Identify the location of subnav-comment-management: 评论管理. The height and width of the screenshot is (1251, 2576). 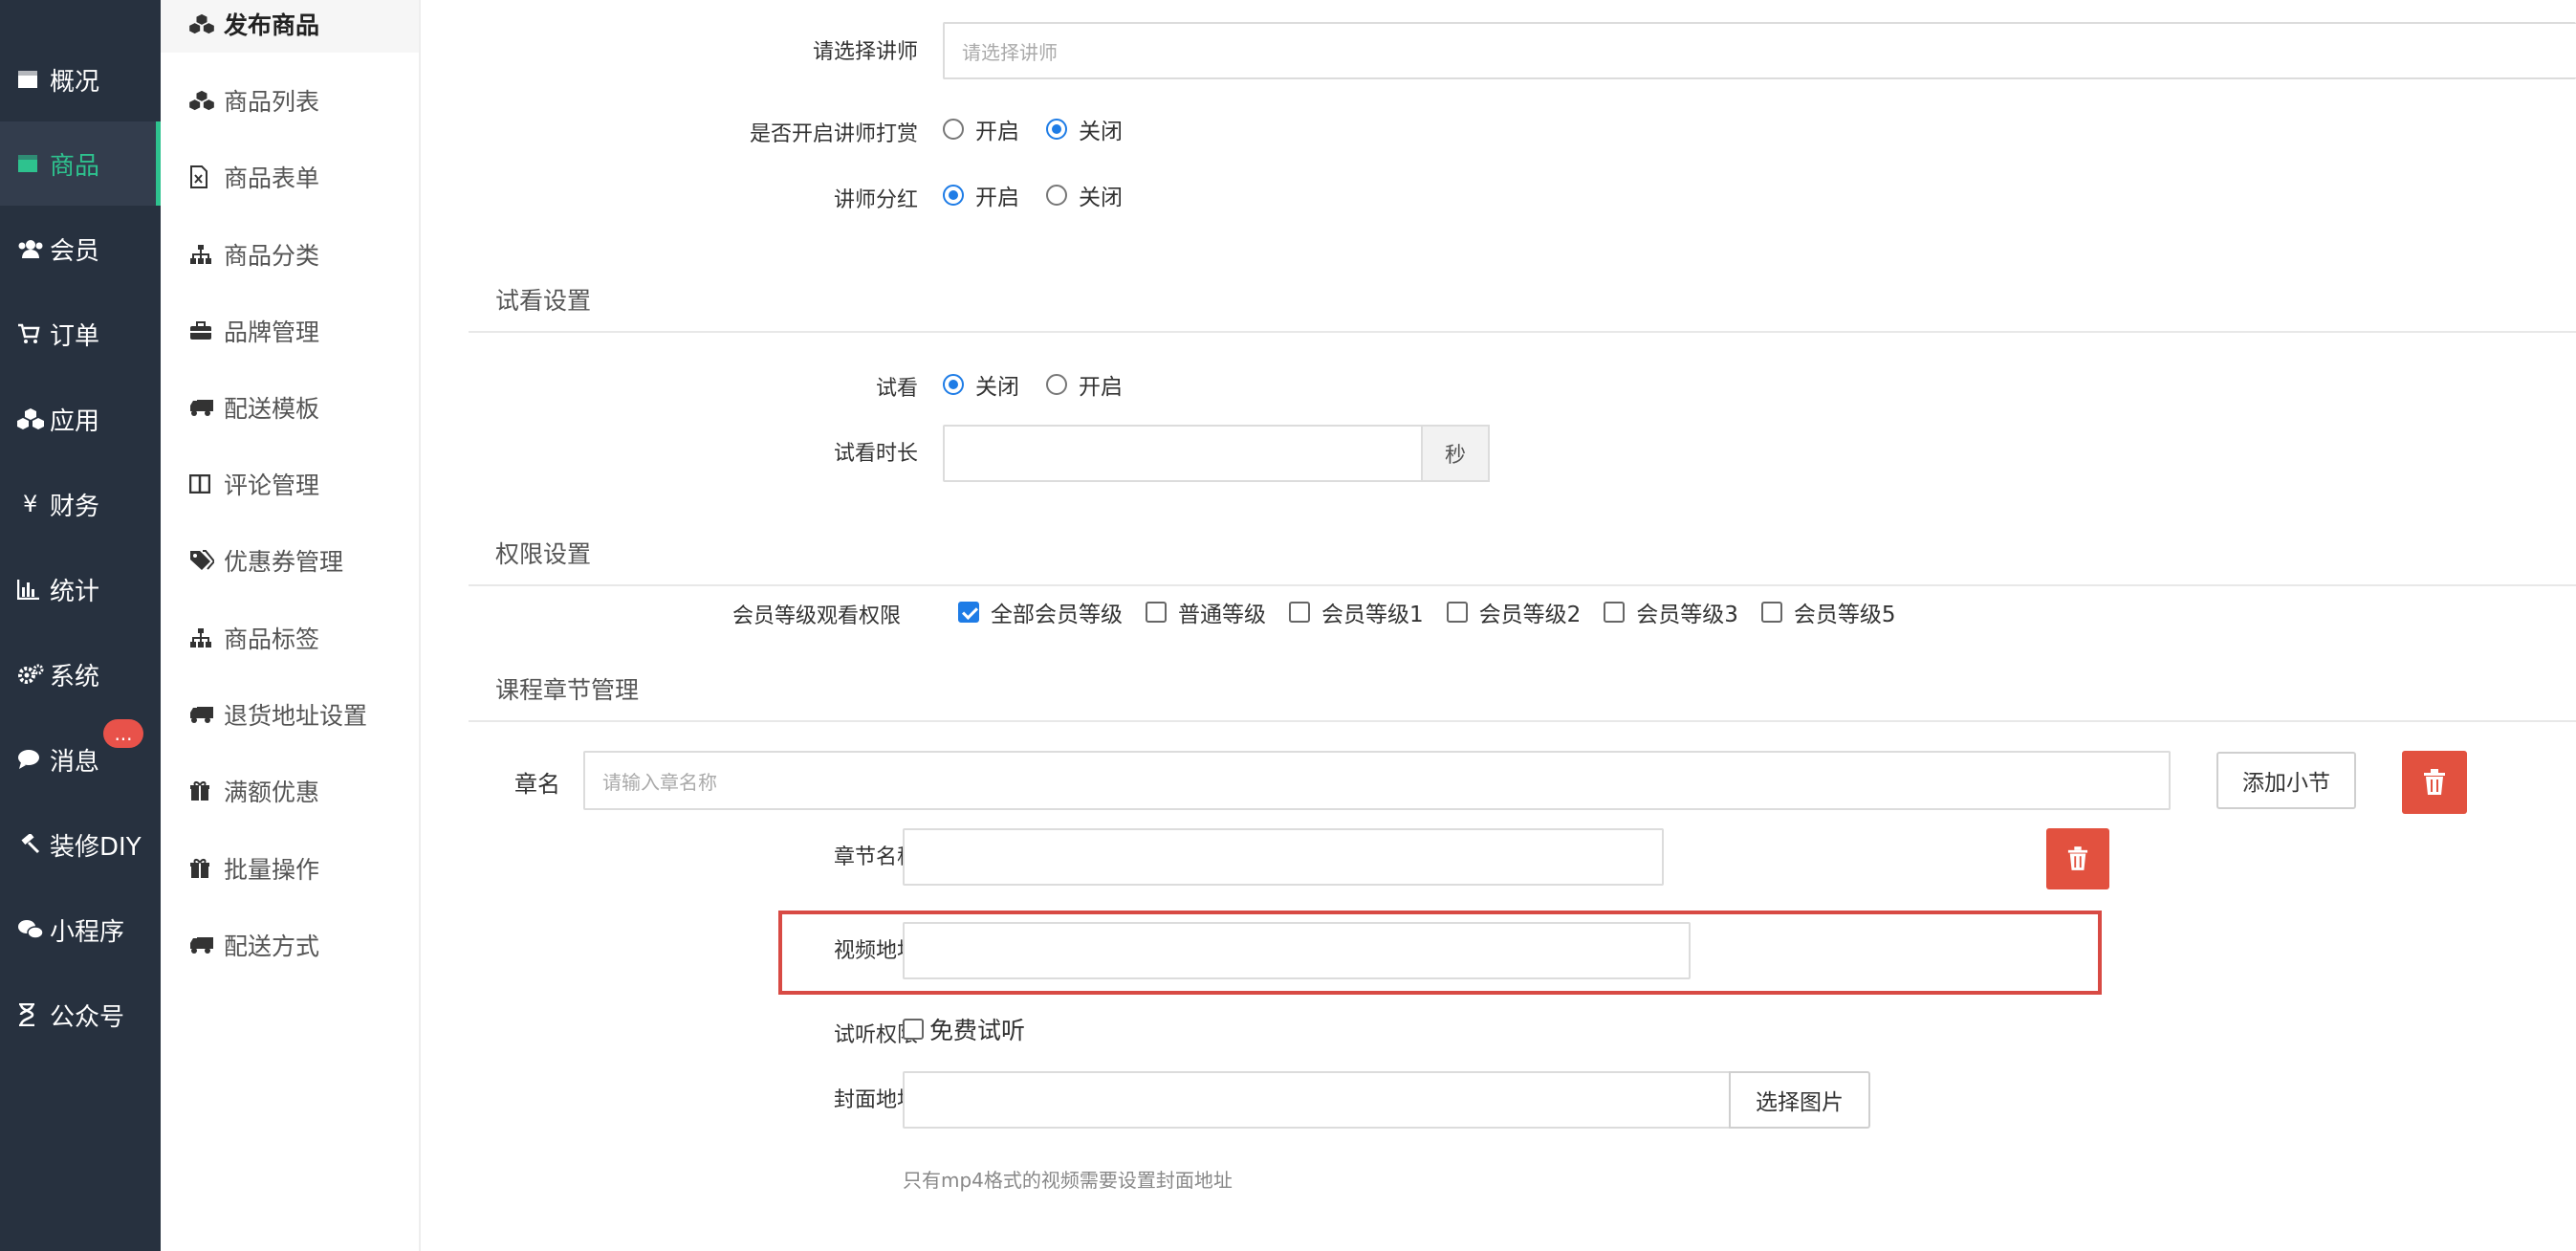
(290, 484).